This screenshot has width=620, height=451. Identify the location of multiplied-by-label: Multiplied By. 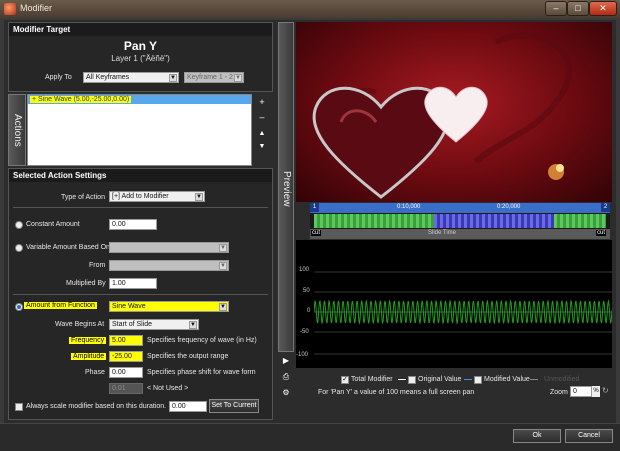
(86, 283).